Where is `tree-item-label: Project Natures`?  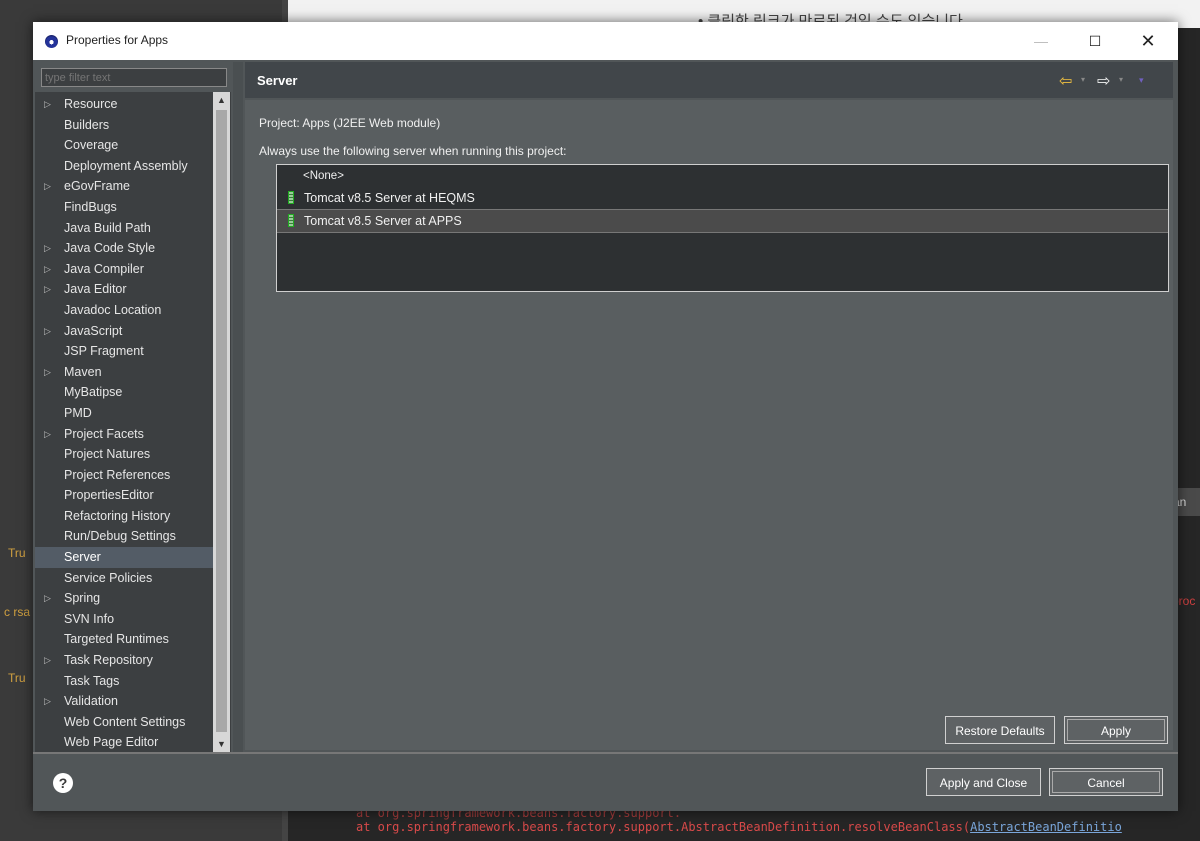 tree-item-label: Project Natures is located at coordinates (107, 454).